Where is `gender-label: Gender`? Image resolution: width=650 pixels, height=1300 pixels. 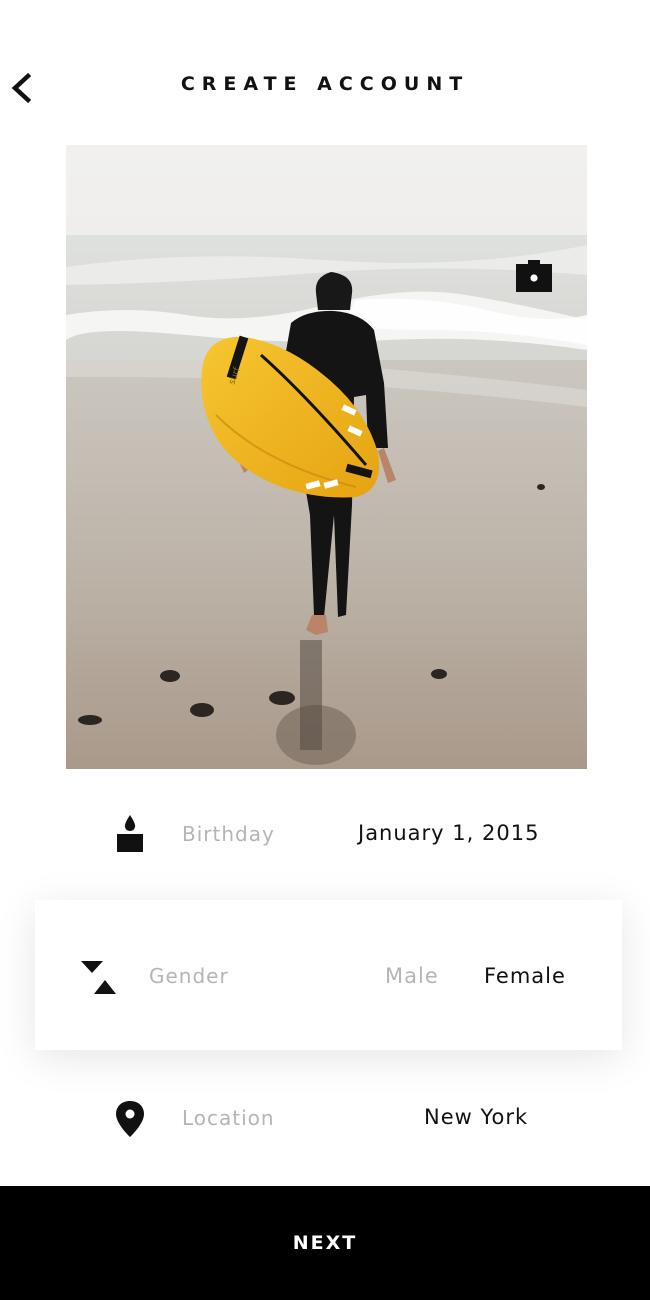
gender-label: Gender is located at coordinates (189, 976).